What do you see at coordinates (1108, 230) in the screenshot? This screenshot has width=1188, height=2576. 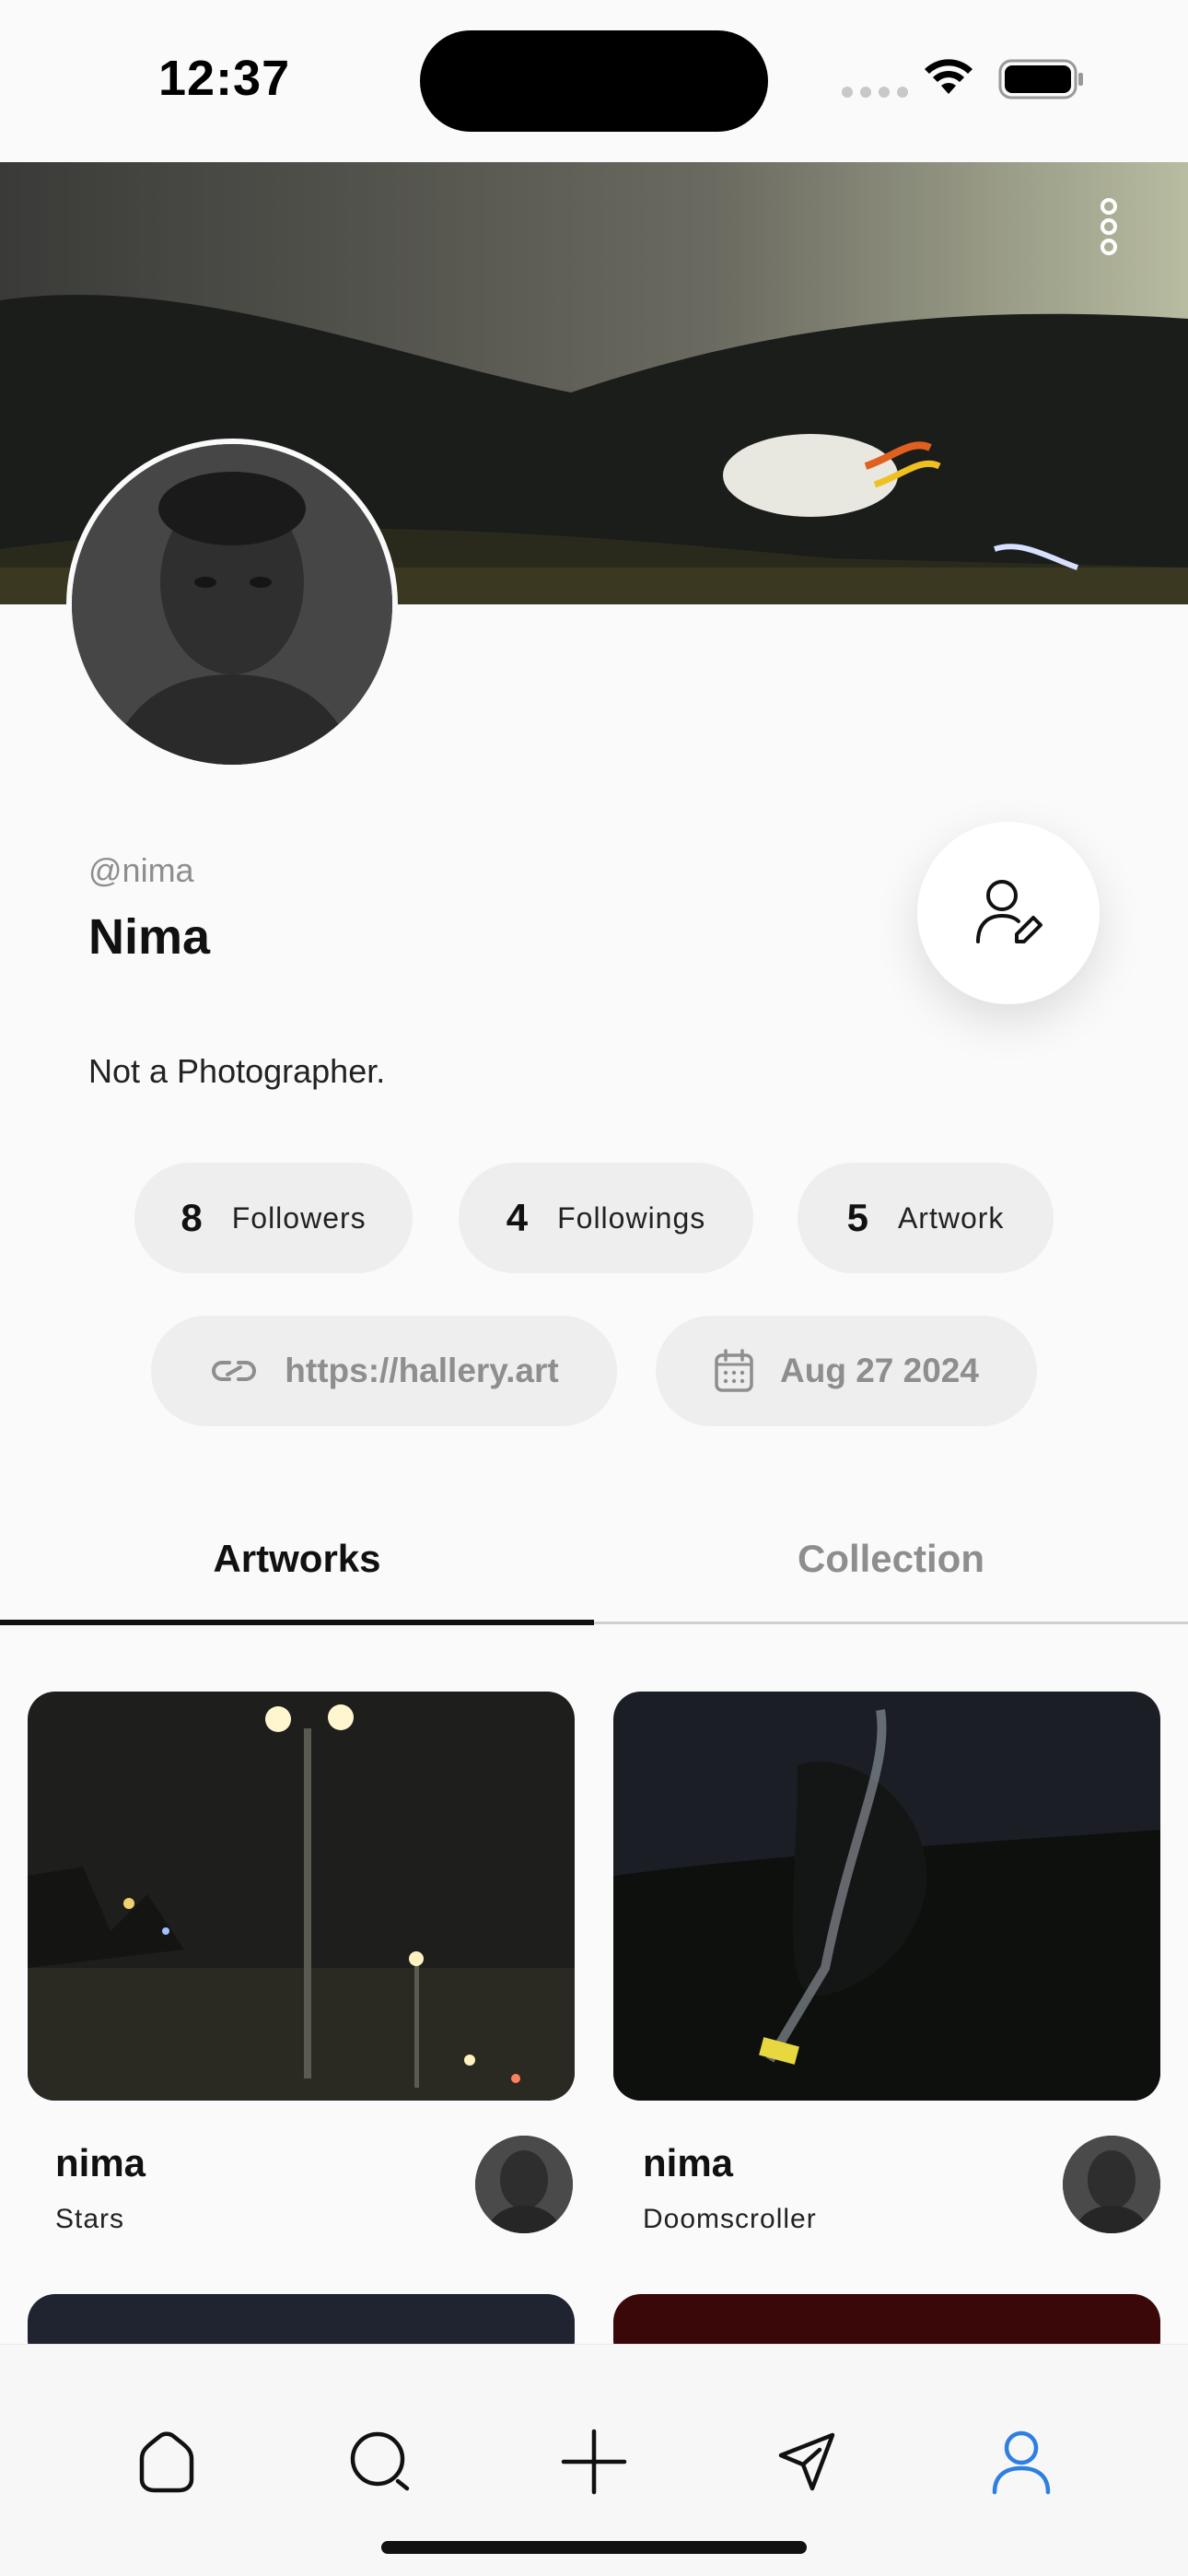 I see `more-options-icon` at bounding box center [1108, 230].